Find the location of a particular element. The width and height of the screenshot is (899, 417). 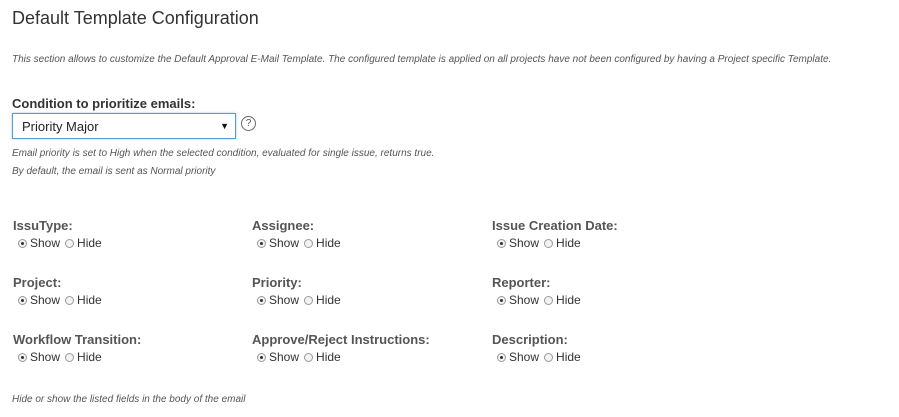

field-label: Project: is located at coordinates (37, 282).